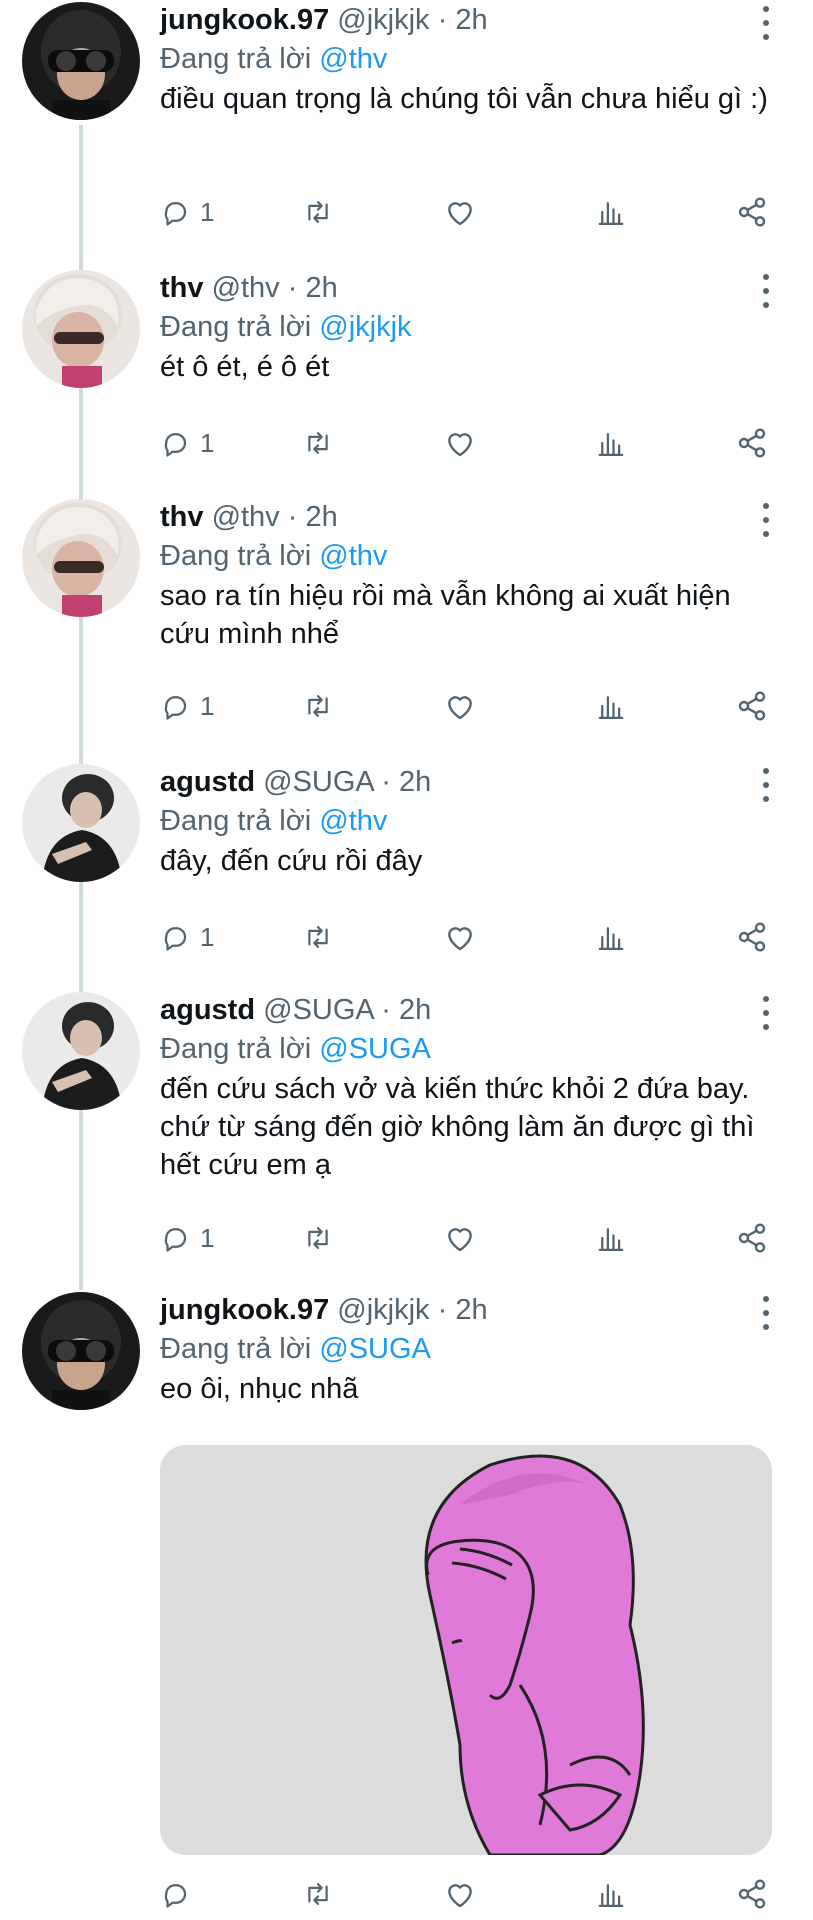 This screenshot has width=813, height=1920. I want to click on replying-to: Đang trả lời @SUGA, so click(466, 1049).